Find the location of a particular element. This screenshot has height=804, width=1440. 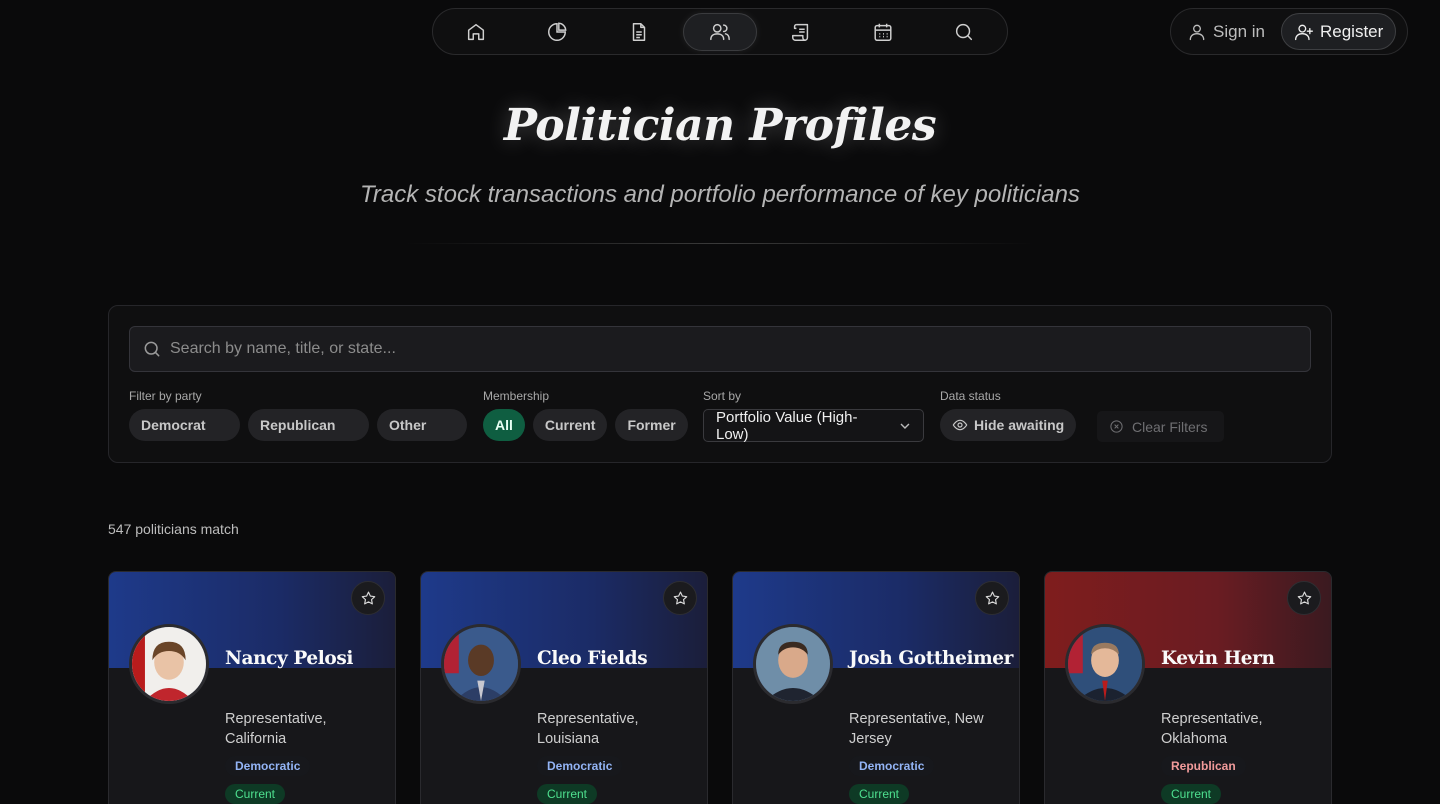

membership-current-chip: Current is located at coordinates (570, 425).